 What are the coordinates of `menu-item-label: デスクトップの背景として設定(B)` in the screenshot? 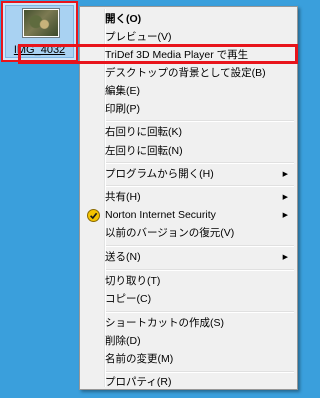 It's located at (185, 73).